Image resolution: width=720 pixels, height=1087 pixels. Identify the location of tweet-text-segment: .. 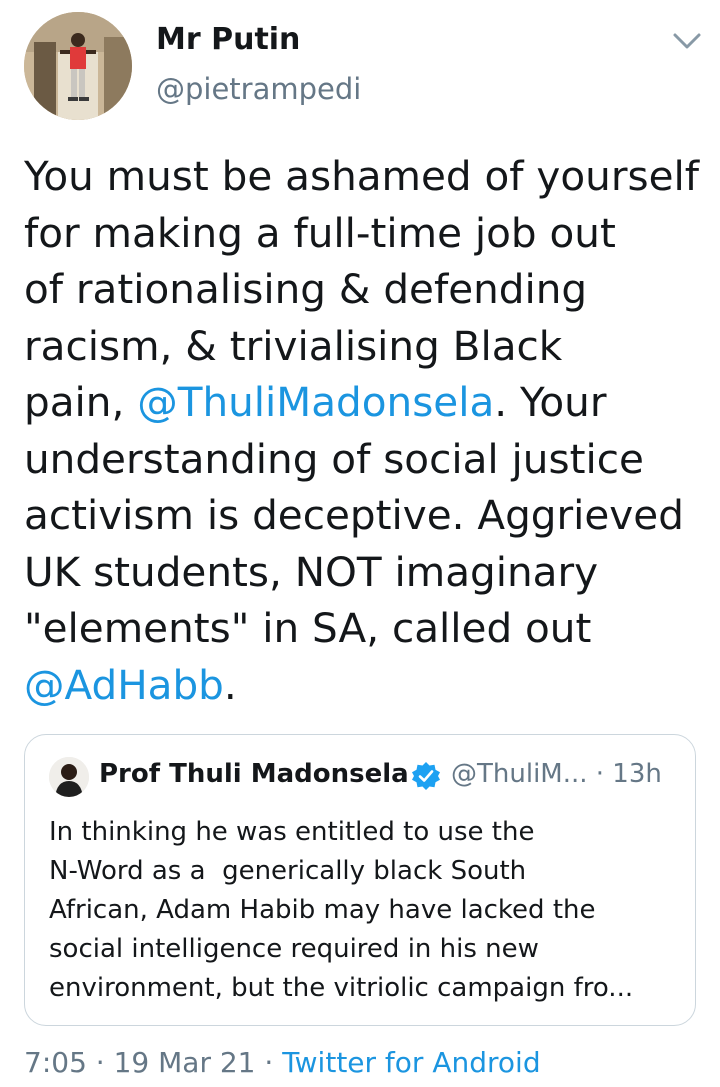
(230, 684).